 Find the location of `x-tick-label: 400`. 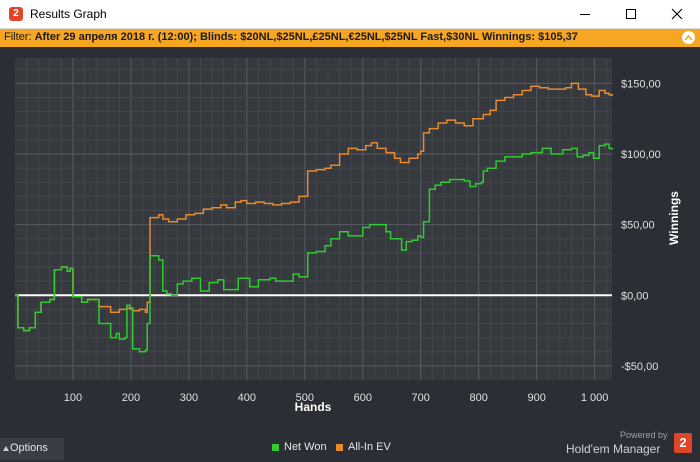

x-tick-label: 400 is located at coordinates (247, 398).